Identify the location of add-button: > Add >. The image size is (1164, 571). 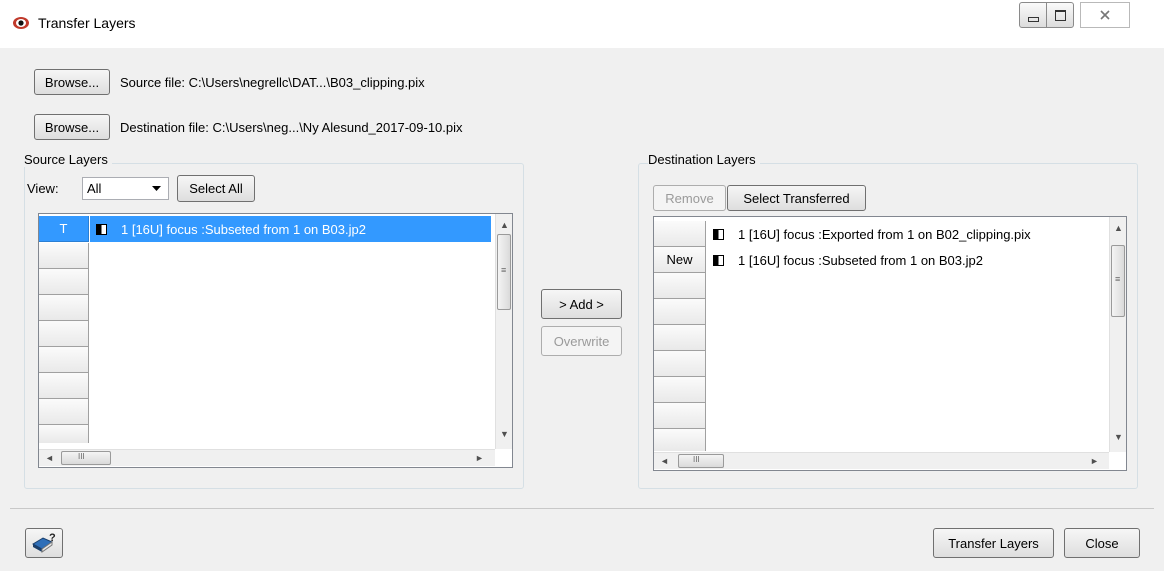
(581, 304).